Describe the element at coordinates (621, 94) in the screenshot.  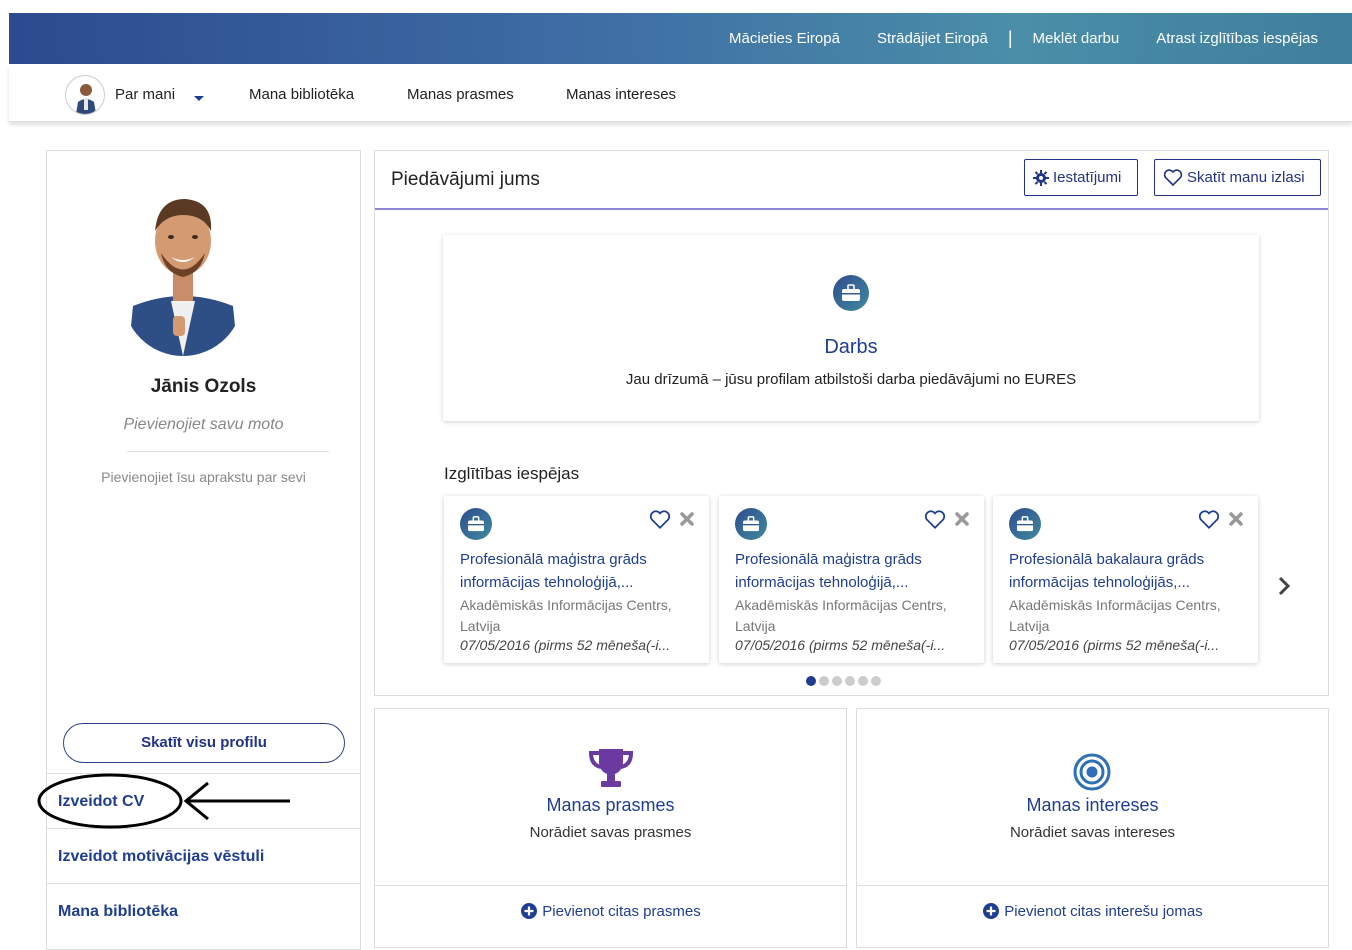
I see `nav-interests: Manas intereses` at that location.